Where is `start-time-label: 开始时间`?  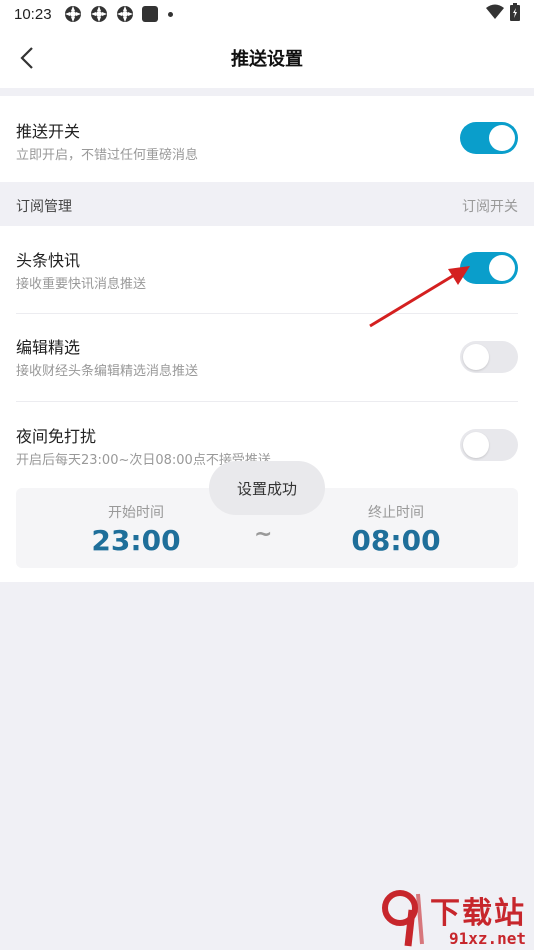
start-time-label: 开始时间 is located at coordinates (136, 513).